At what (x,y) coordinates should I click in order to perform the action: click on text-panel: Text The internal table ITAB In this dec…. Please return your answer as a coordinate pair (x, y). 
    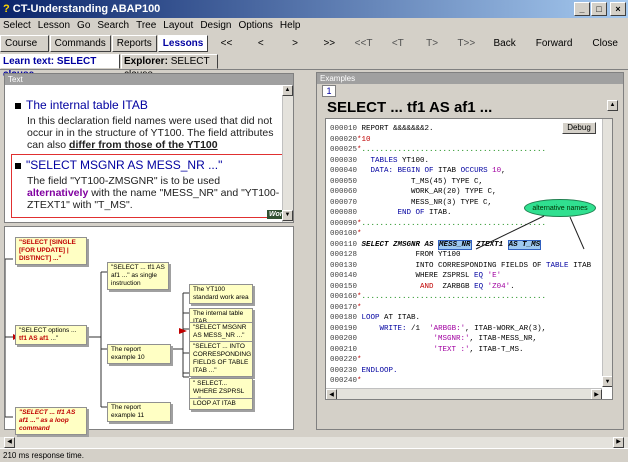
    Looking at the image, I should click on (149, 148).